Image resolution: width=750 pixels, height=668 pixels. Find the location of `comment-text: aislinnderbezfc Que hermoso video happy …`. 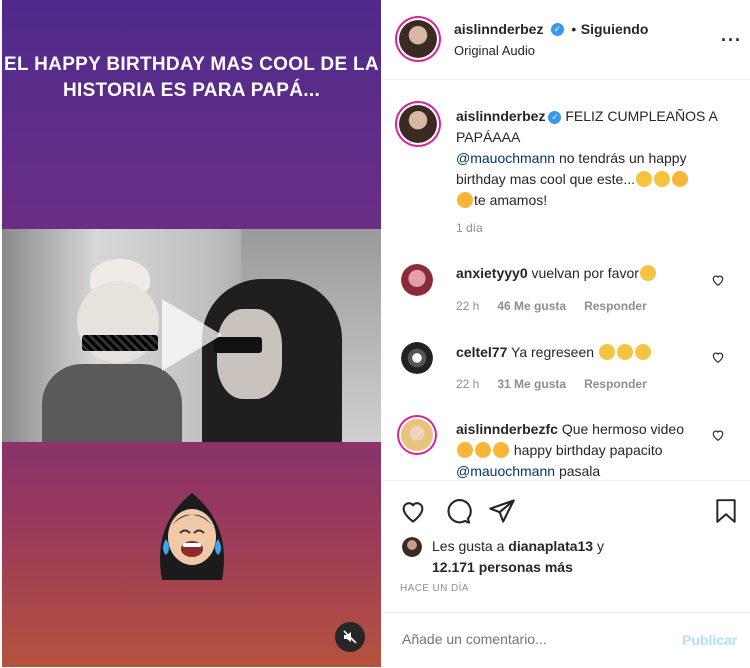

comment-text: aislinnderbezfc Que hermoso video happy … is located at coordinates (576, 450).